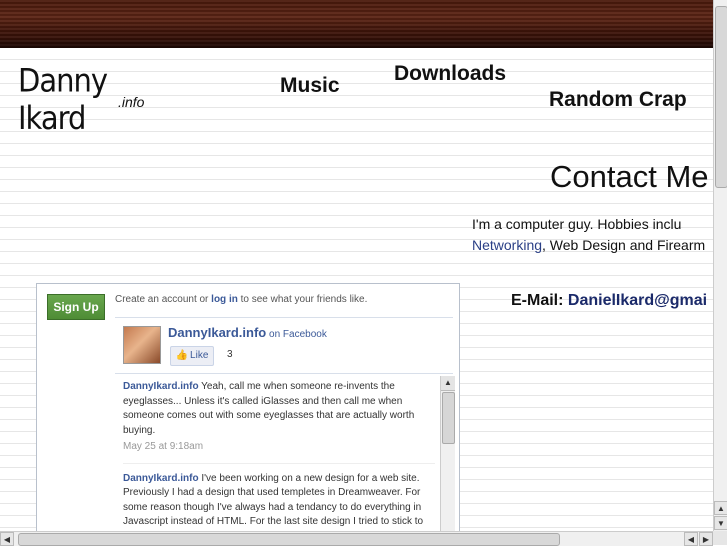  I want to click on thumbs-up-icon: 👍, so click(182, 355).